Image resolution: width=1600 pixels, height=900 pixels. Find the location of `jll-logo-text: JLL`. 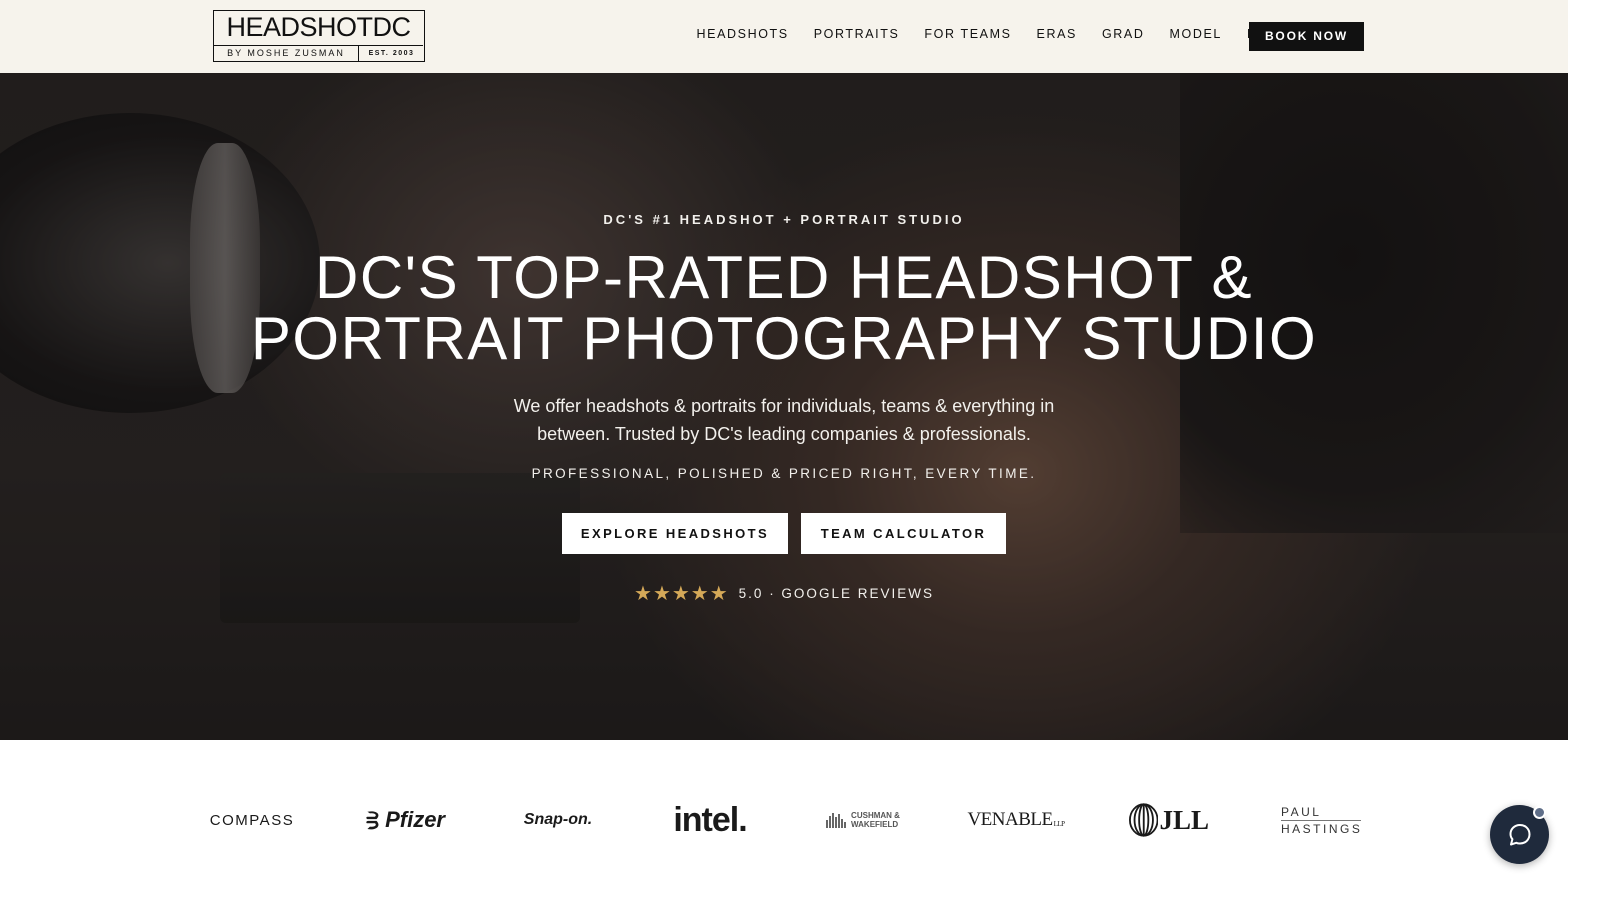

jll-logo-text: JLL is located at coordinates (1184, 819).